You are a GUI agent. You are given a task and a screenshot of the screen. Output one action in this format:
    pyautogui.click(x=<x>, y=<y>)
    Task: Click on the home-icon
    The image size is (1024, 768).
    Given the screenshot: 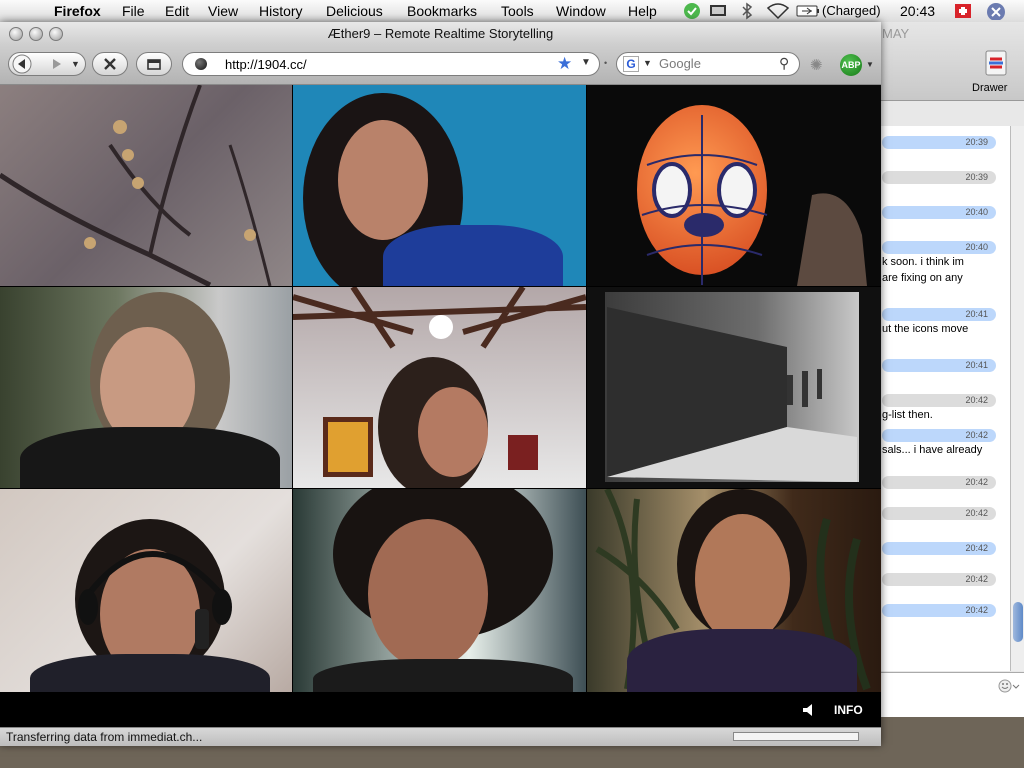 What is the action you would take?
    pyautogui.click(x=154, y=64)
    